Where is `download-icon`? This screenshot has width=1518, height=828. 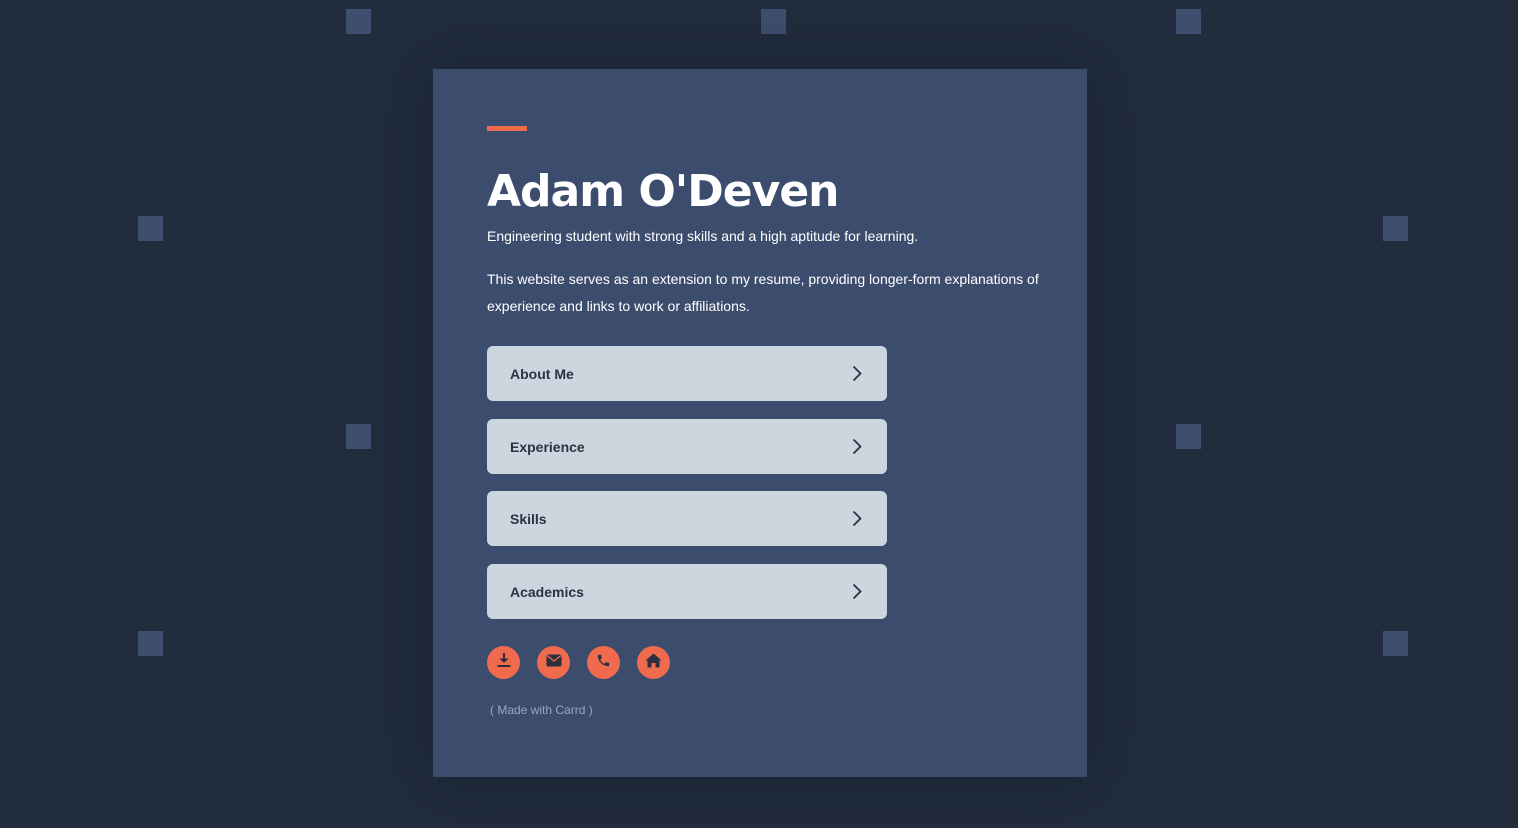
download-icon is located at coordinates (504, 662).